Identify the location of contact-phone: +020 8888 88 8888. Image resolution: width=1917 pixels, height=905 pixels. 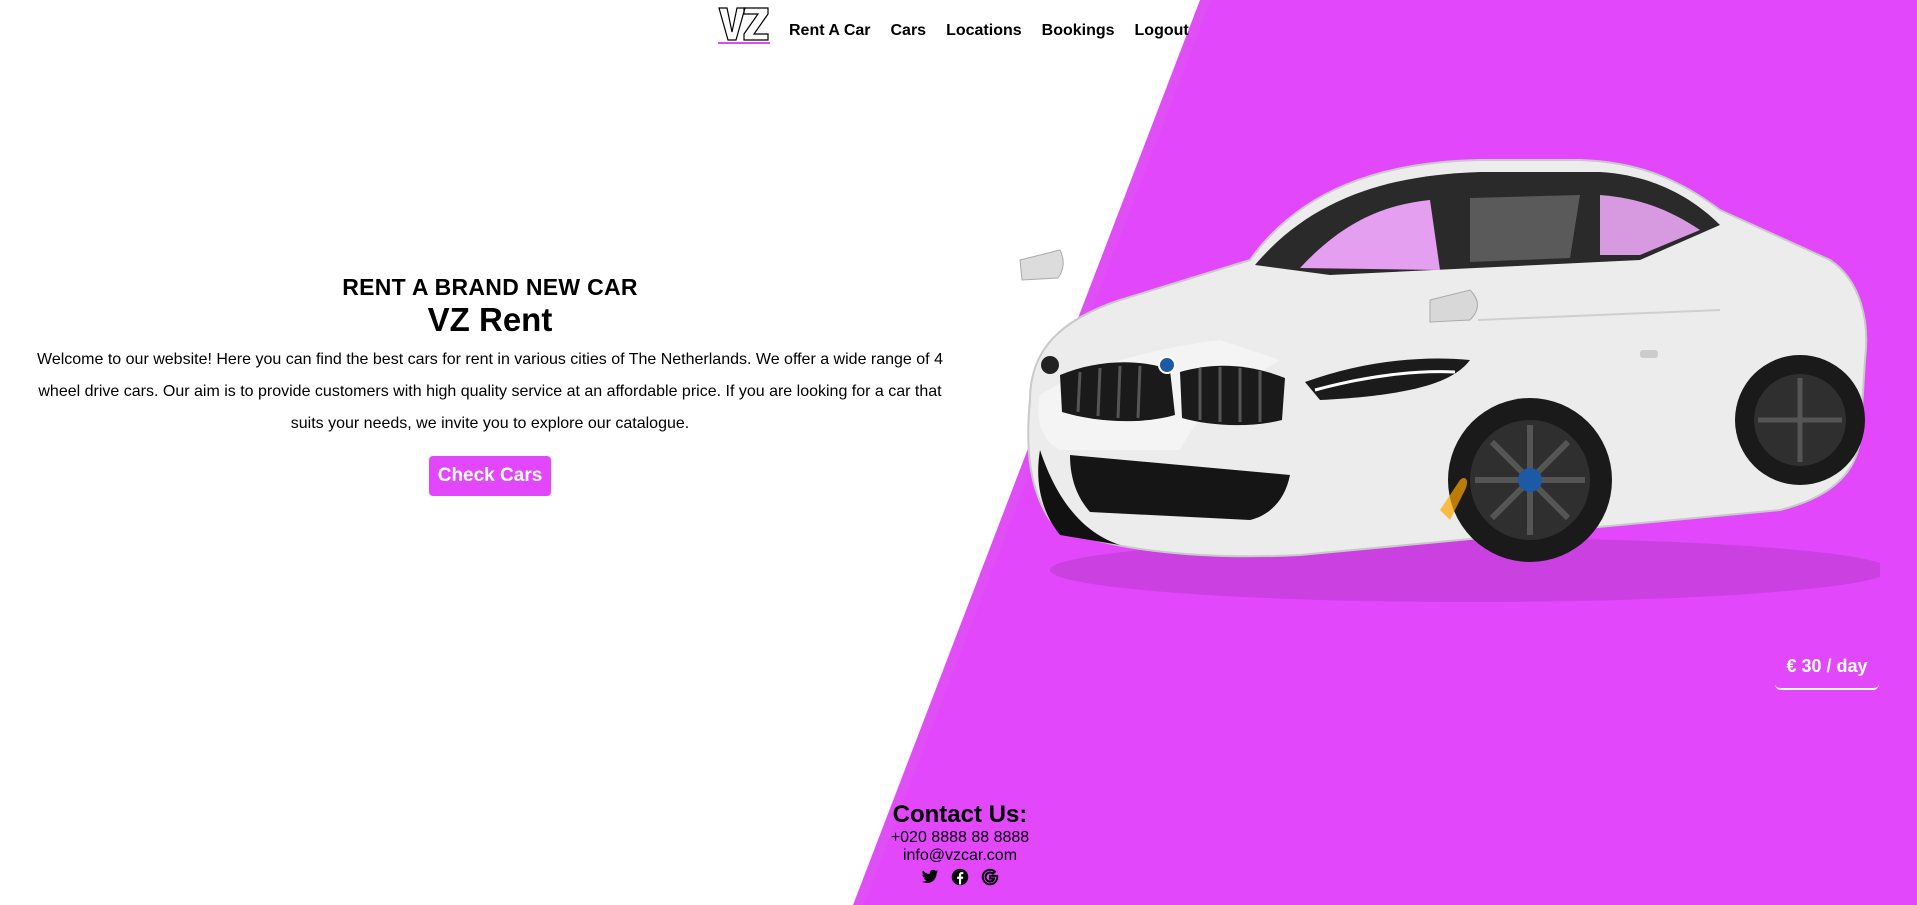
(960, 837).